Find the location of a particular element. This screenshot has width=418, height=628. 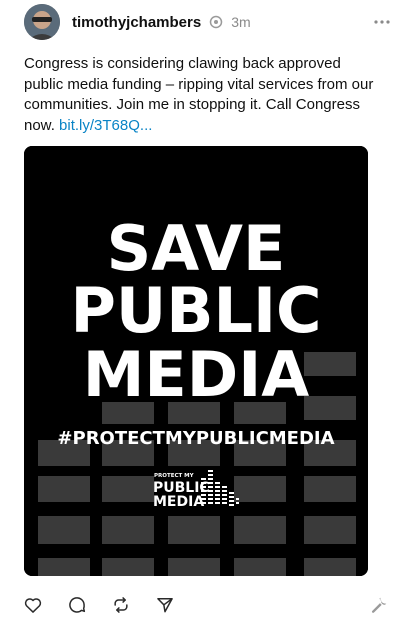

like-button is located at coordinates (33, 605).